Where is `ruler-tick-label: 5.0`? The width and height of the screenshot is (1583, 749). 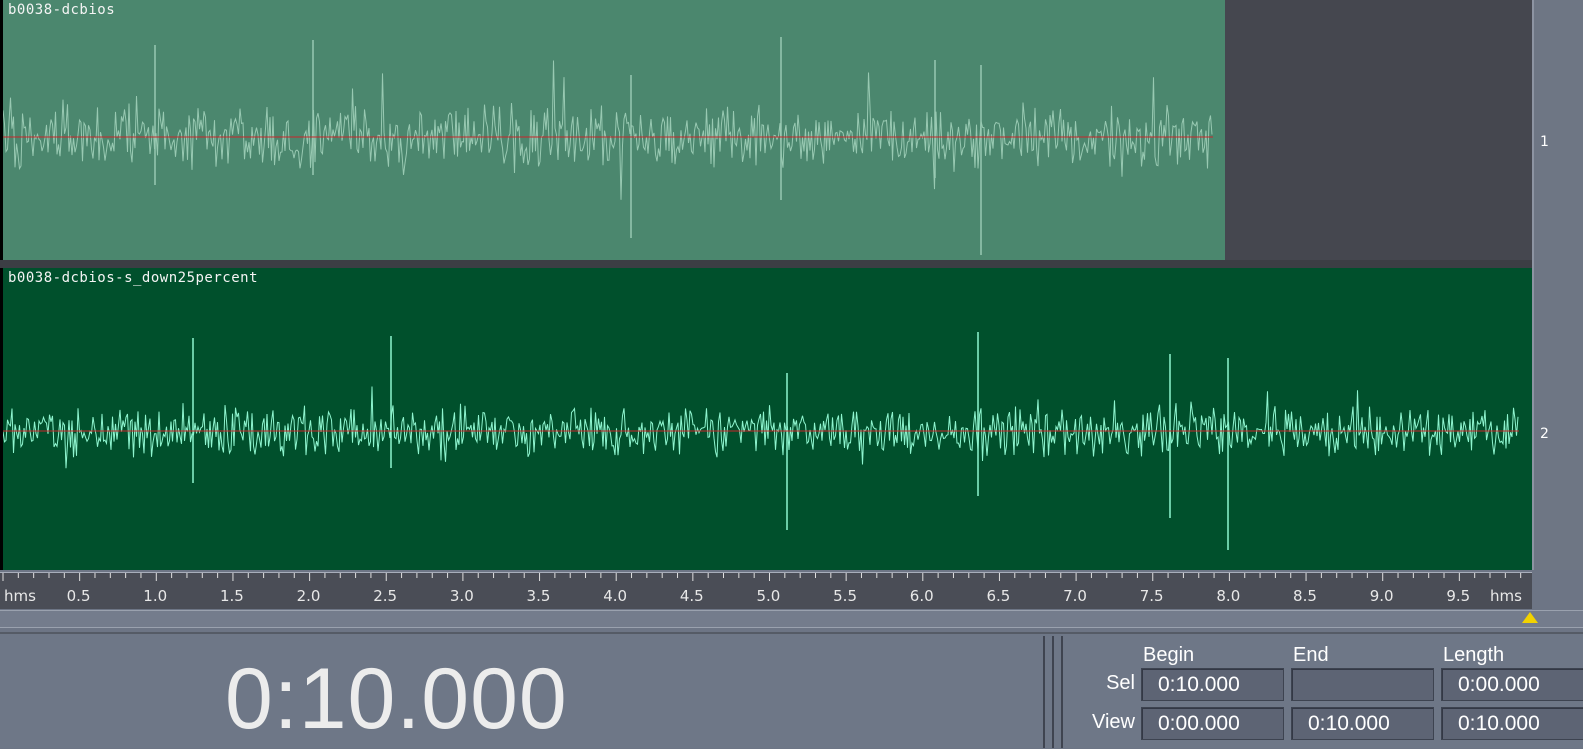 ruler-tick-label: 5.0 is located at coordinates (768, 596).